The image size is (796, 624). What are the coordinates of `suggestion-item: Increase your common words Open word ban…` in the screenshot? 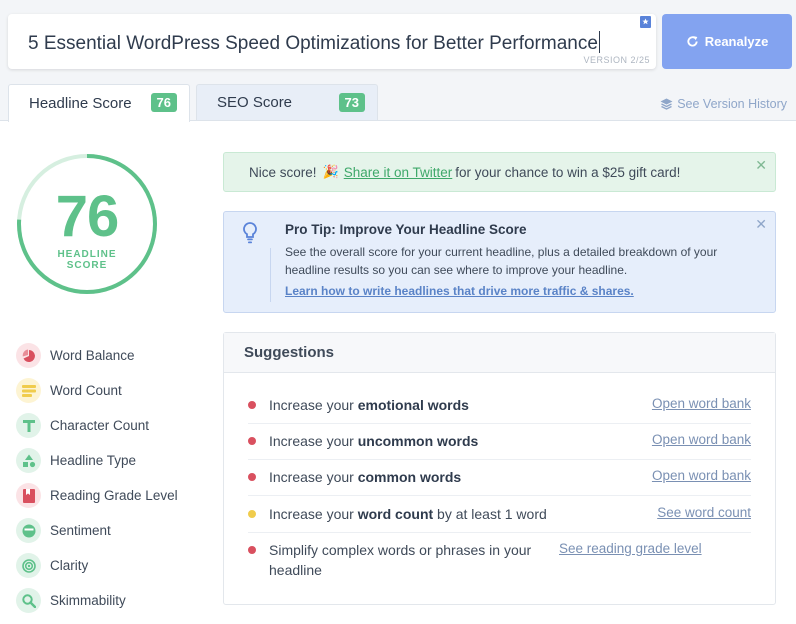 It's located at (499, 477).